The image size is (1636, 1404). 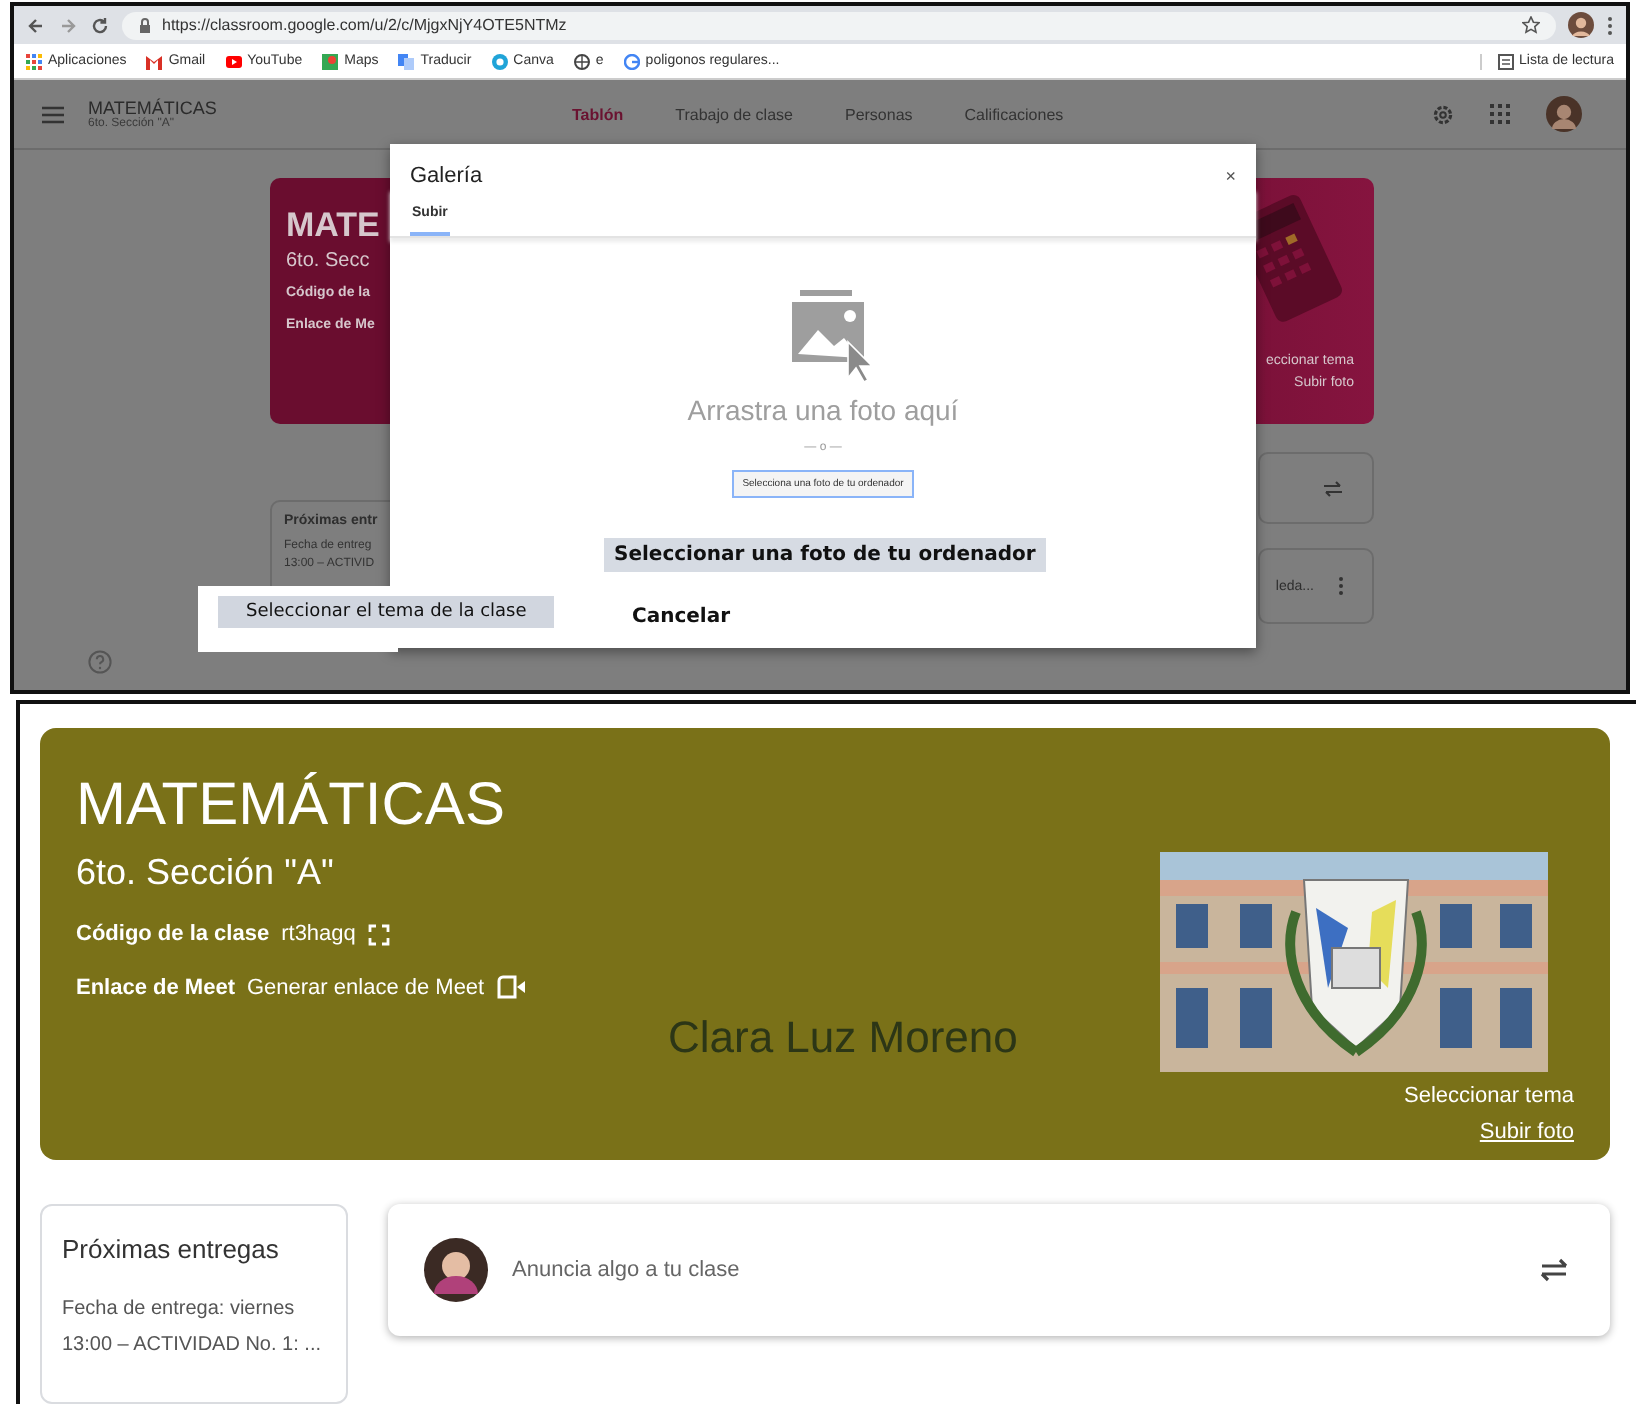 What do you see at coordinates (365, 25) in the screenshot?
I see `url-text: https://classroom.google.com/u/2/c/MjgxNjY4OTE5NTMz` at bounding box center [365, 25].